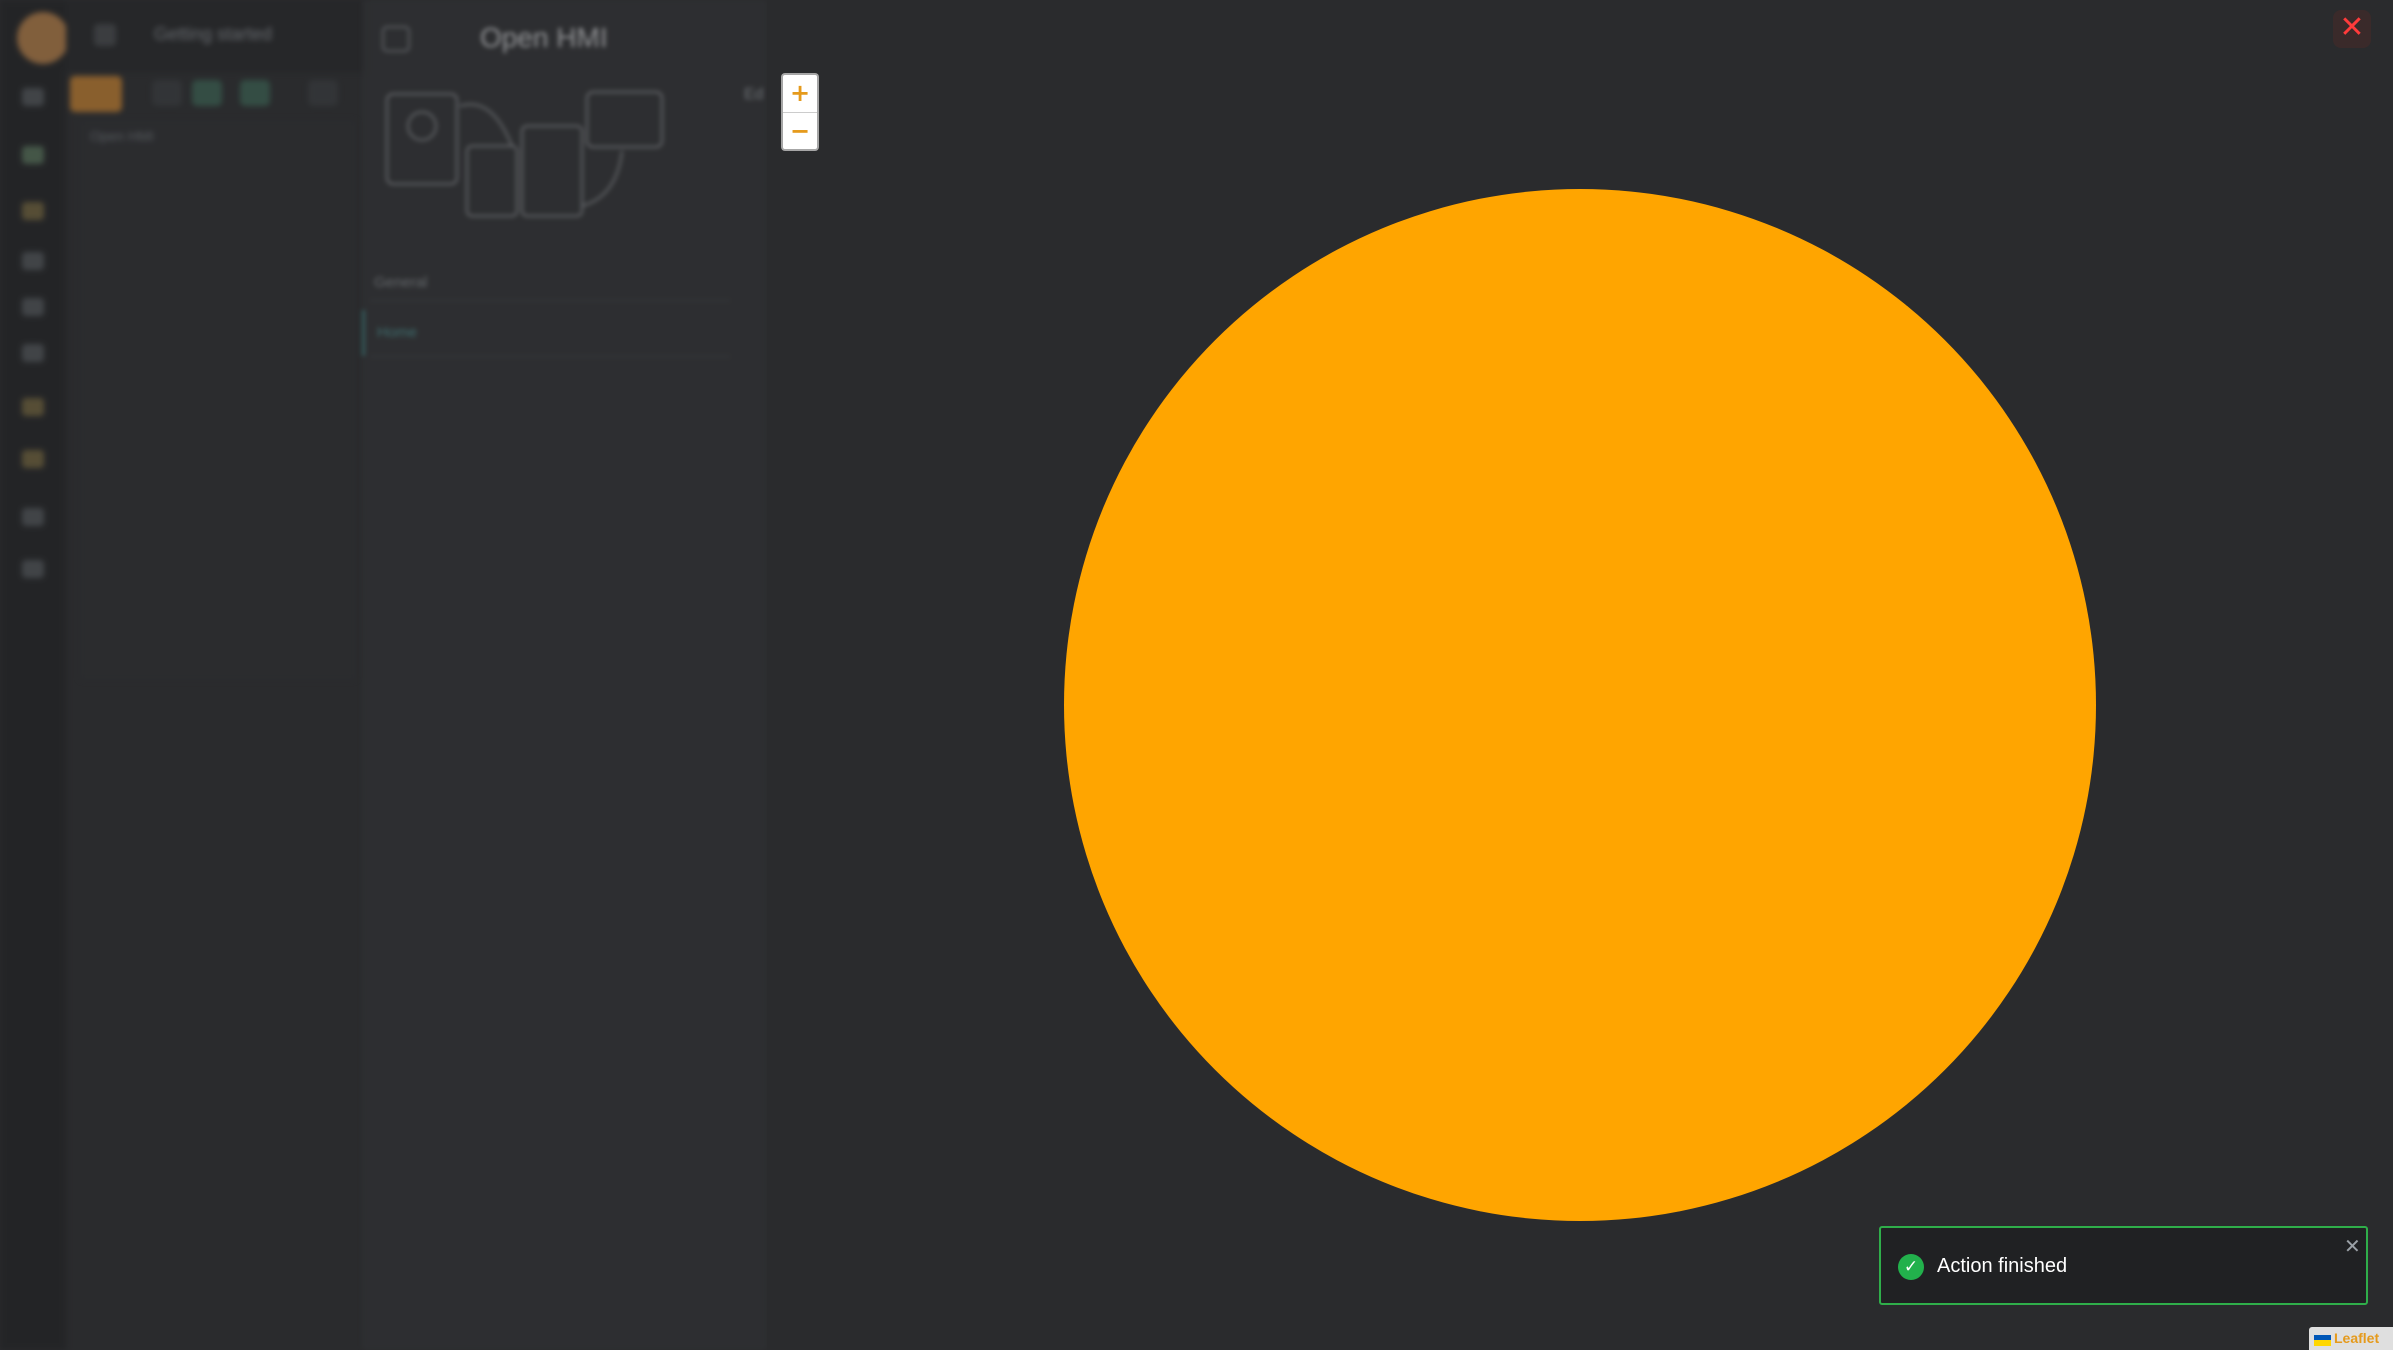 The height and width of the screenshot is (1350, 2393). What do you see at coordinates (754, 94) in the screenshot?
I see `column-heading: Ed` at bounding box center [754, 94].